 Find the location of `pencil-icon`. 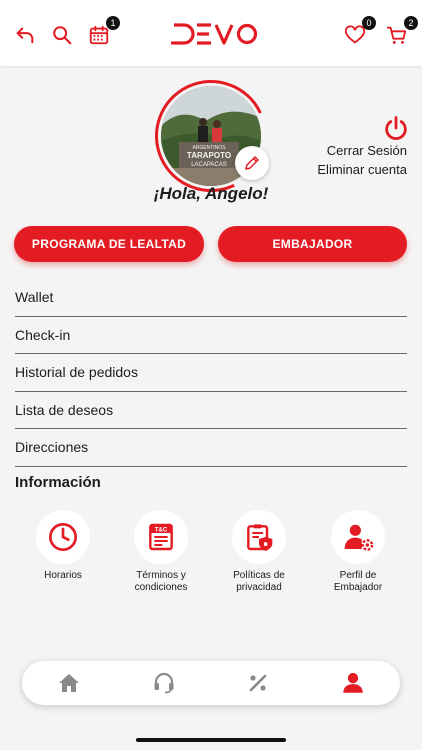

pencil-icon is located at coordinates (252, 163).